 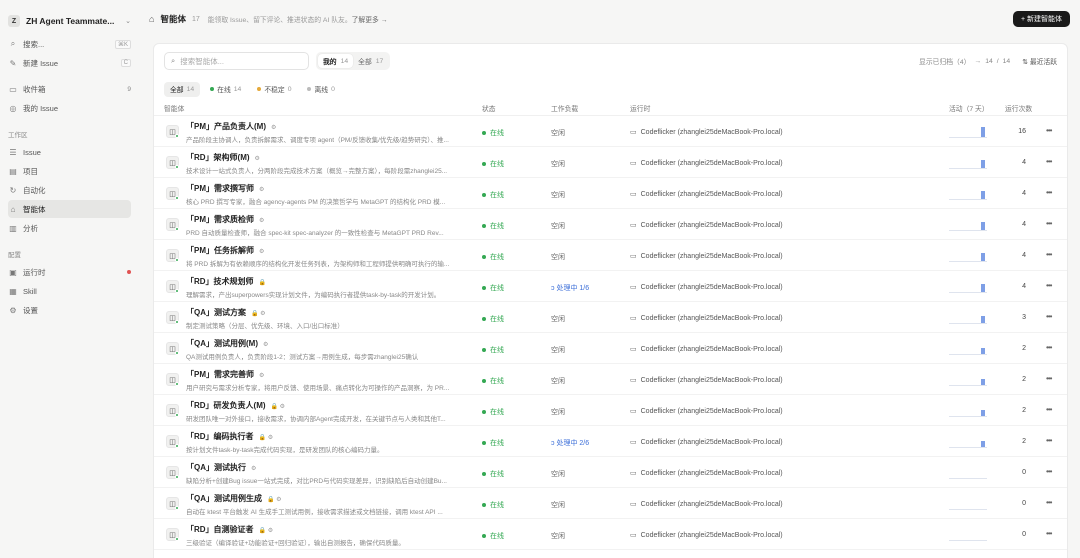 I want to click on status-chip: 不稳定 0, so click(x=274, y=89).